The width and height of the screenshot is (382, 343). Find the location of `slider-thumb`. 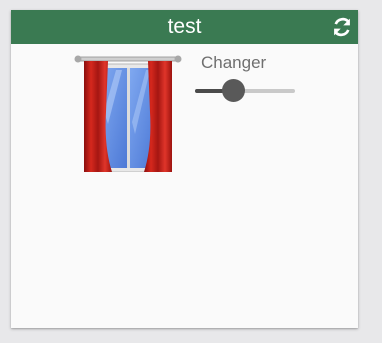

slider-thumb is located at coordinates (233, 90).